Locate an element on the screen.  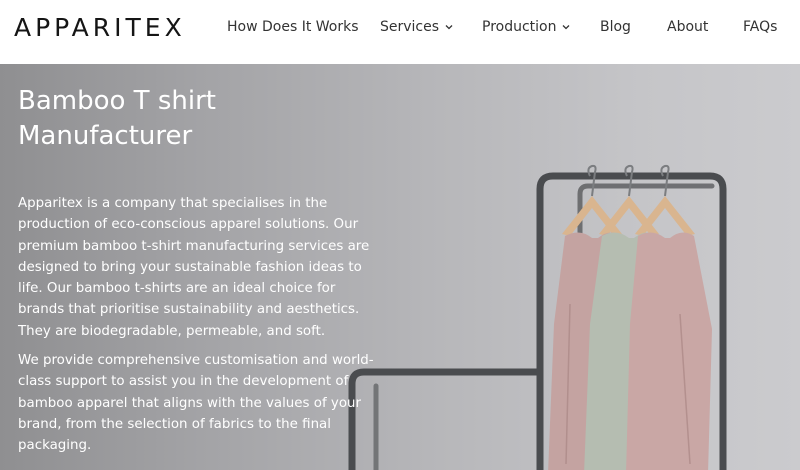
hero-title: Bamboo T shirt Manufacturer is located at coordinates (117, 118).